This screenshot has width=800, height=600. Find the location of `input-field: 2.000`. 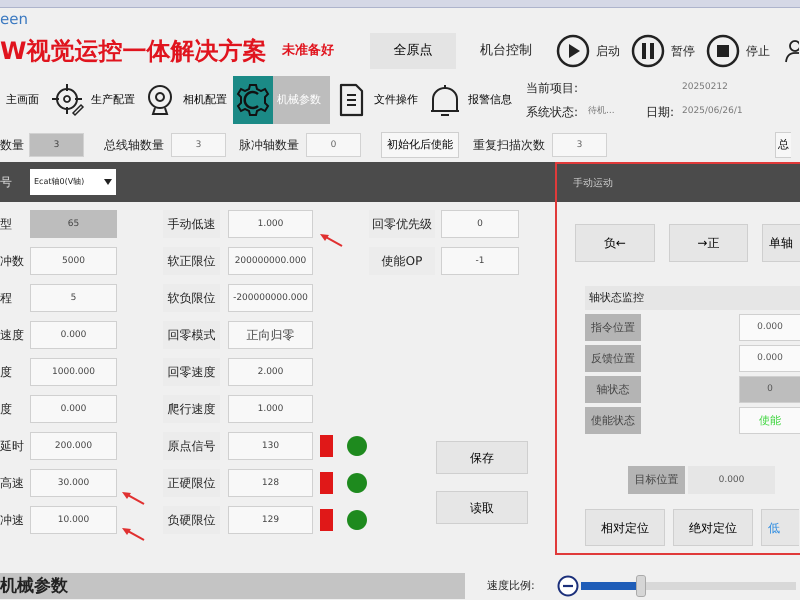

input-field: 2.000 is located at coordinates (270, 372).